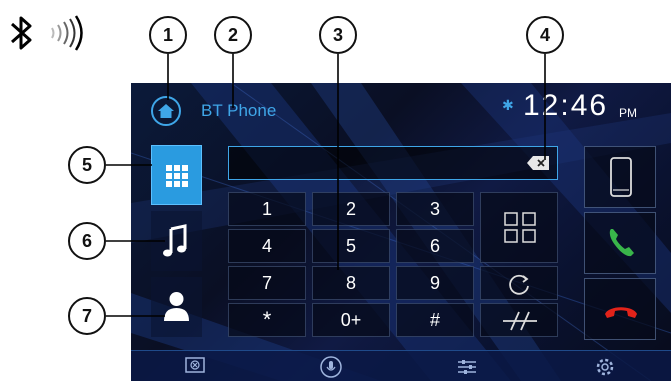 This screenshot has width=671, height=381. What do you see at coordinates (435, 283) in the screenshot?
I see `key-9: 9` at bounding box center [435, 283].